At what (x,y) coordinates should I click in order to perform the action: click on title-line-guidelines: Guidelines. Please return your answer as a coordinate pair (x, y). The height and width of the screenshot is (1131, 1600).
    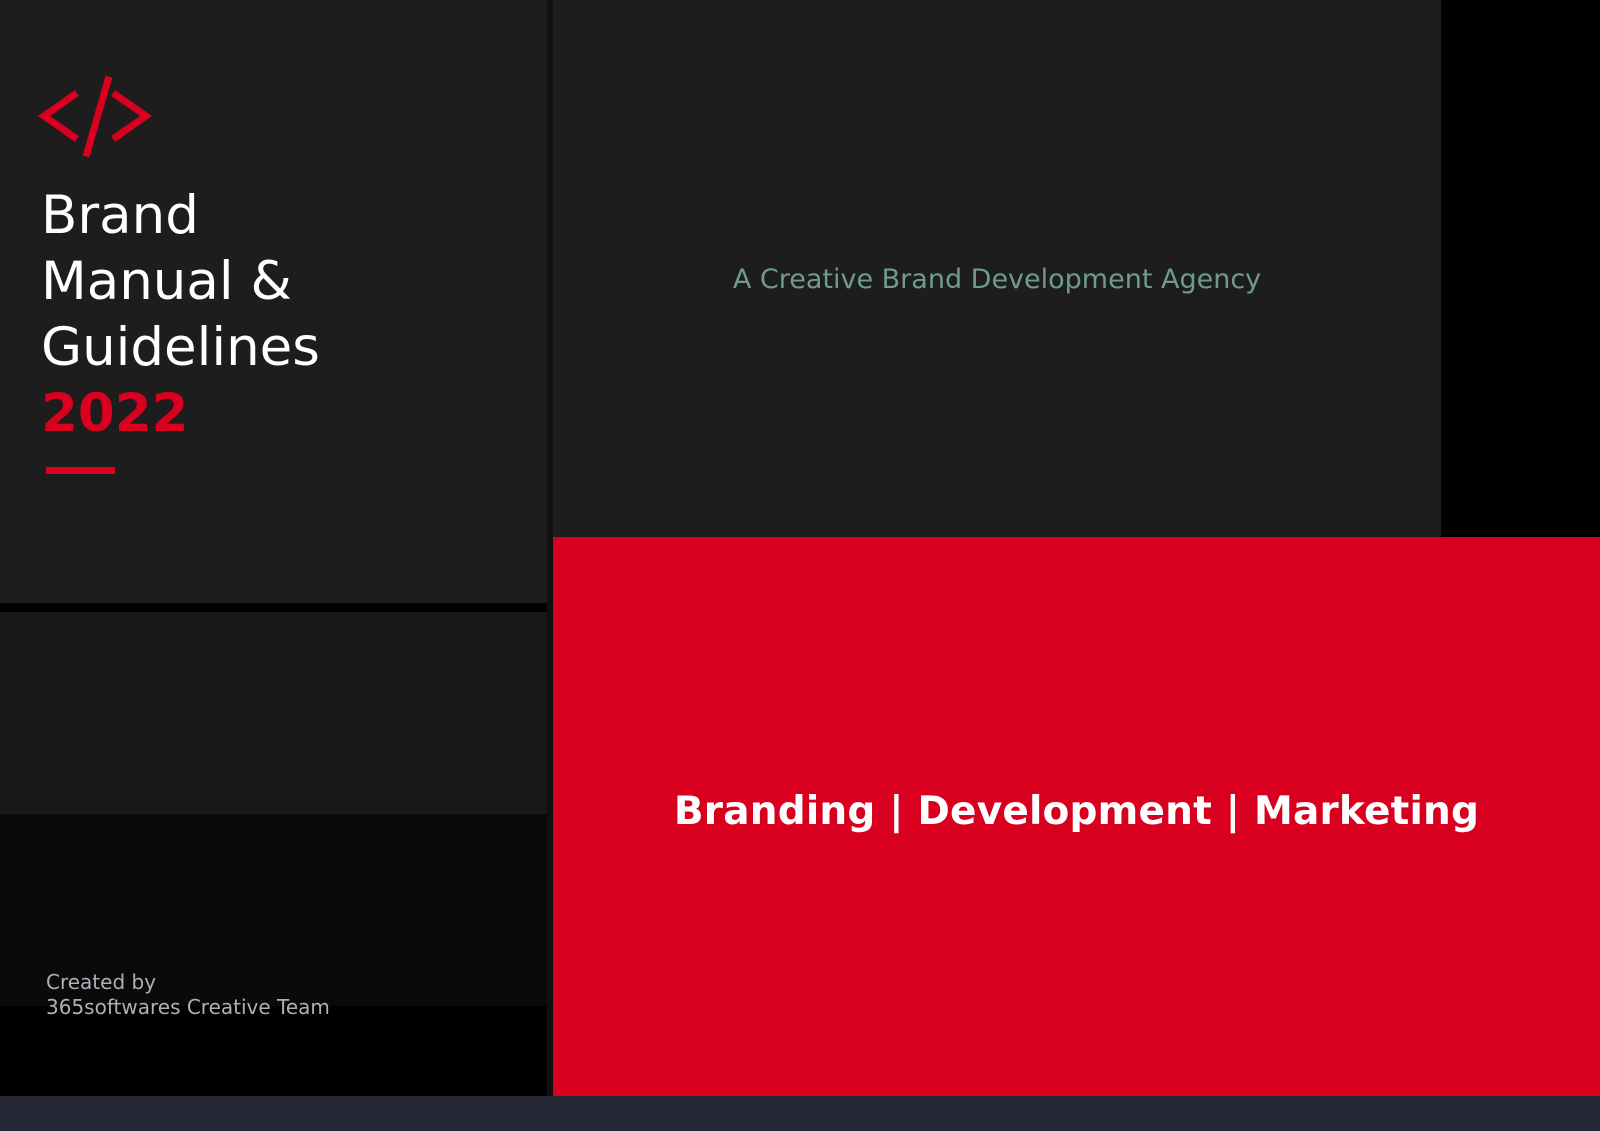
    Looking at the image, I should click on (180, 347).